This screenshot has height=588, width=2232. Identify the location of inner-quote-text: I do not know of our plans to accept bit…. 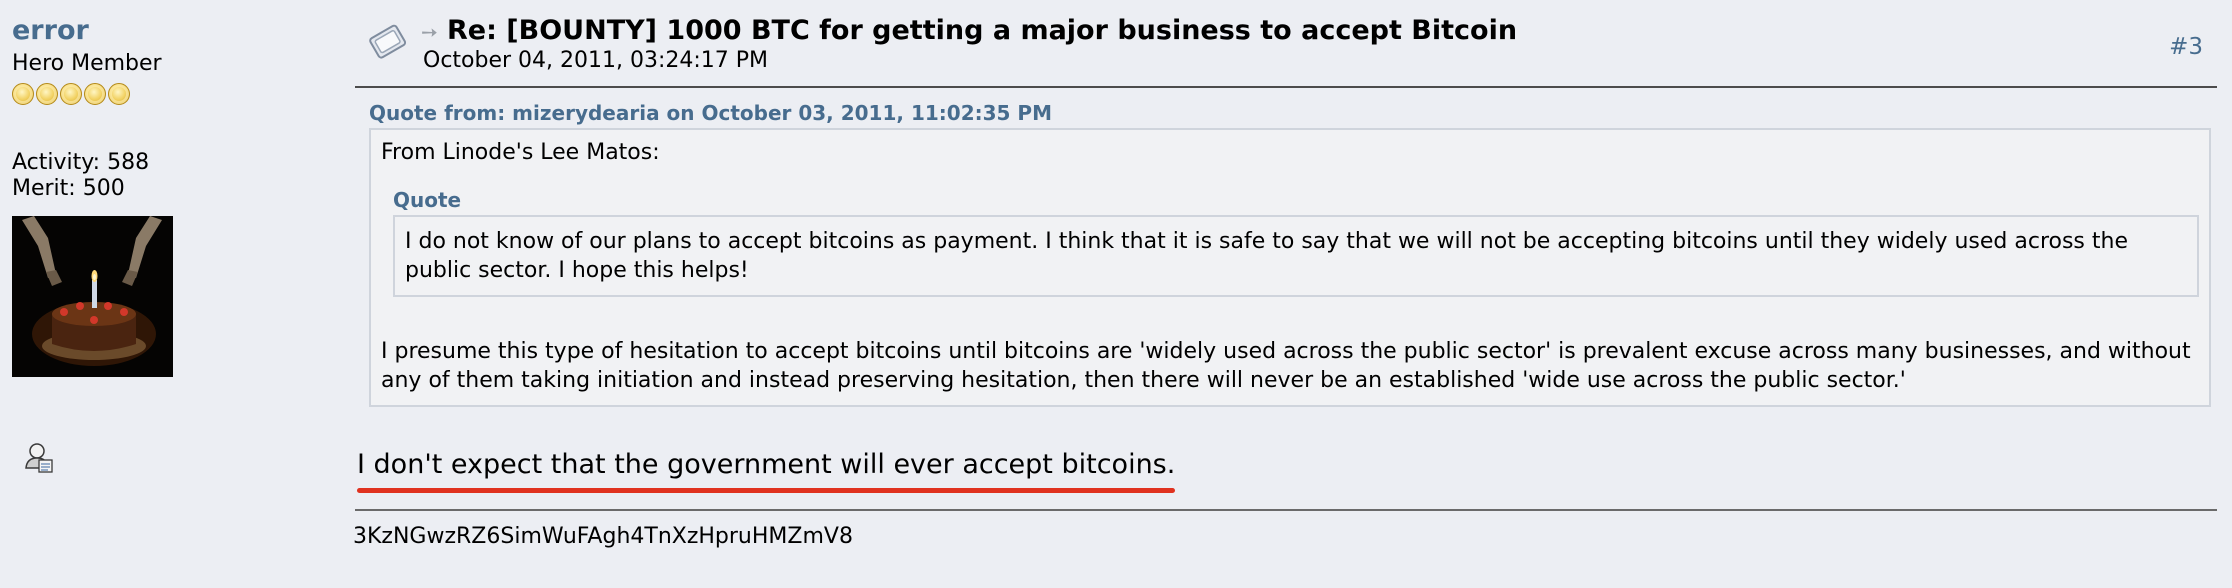
(1266, 256).